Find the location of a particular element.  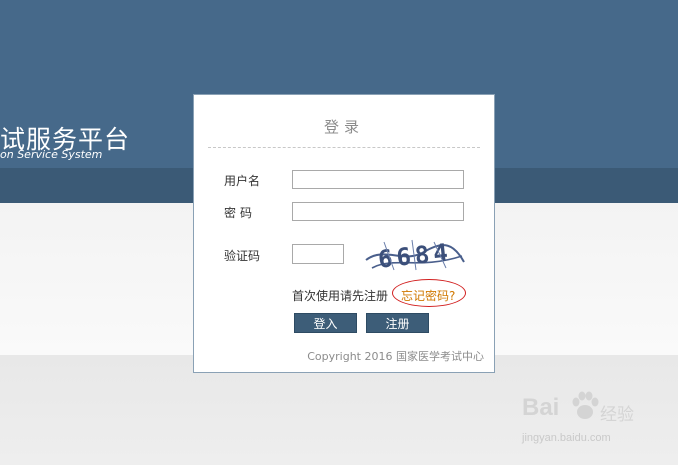

username-input is located at coordinates (378, 179).